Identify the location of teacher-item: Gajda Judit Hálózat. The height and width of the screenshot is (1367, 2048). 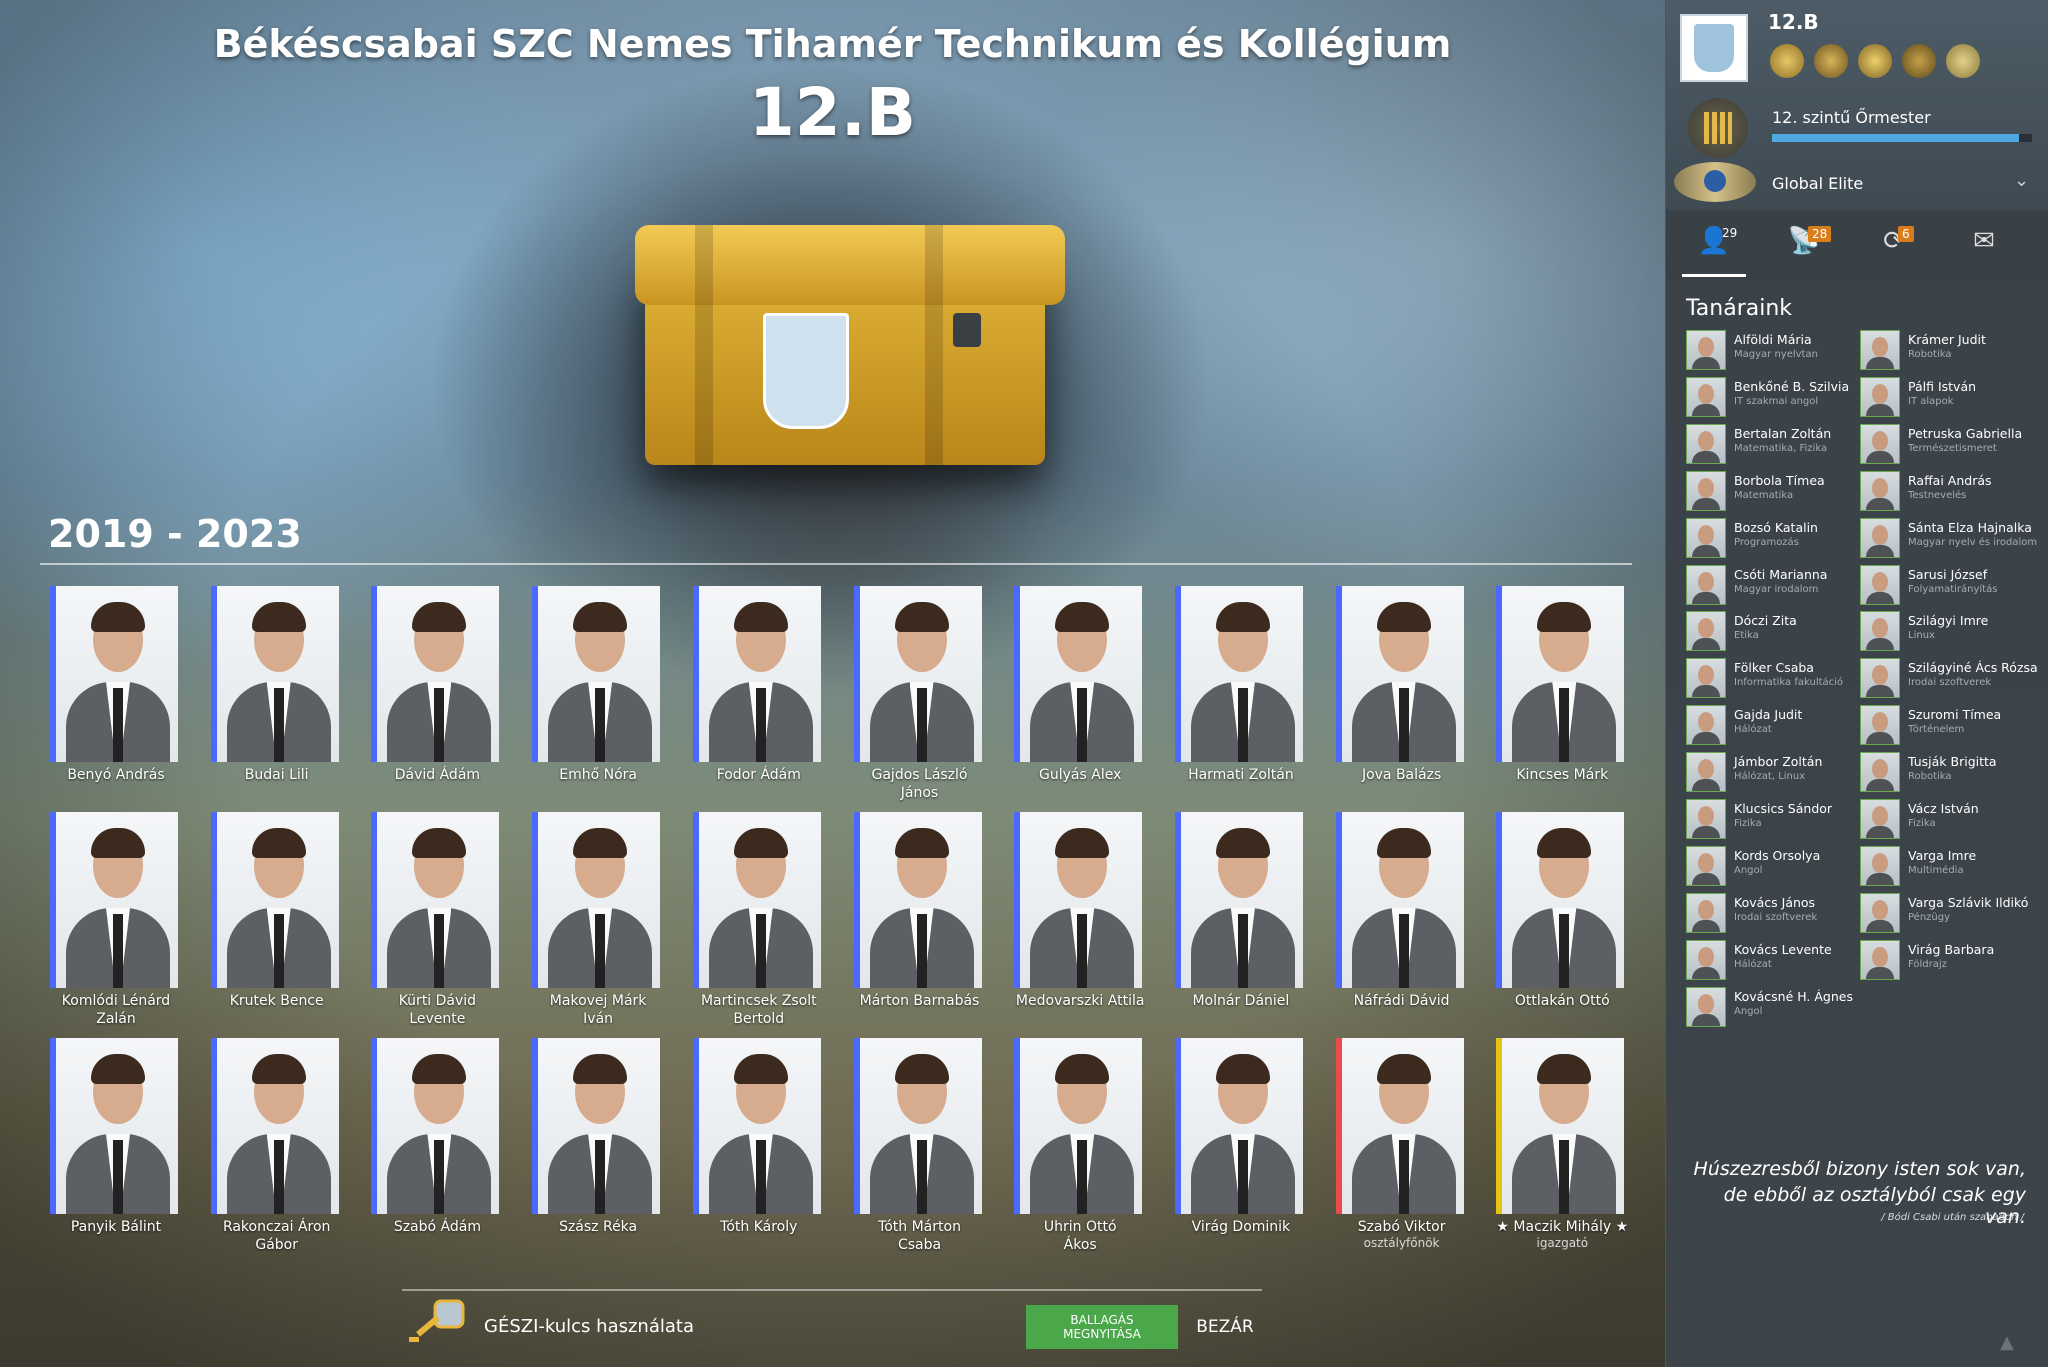
(1773, 725).